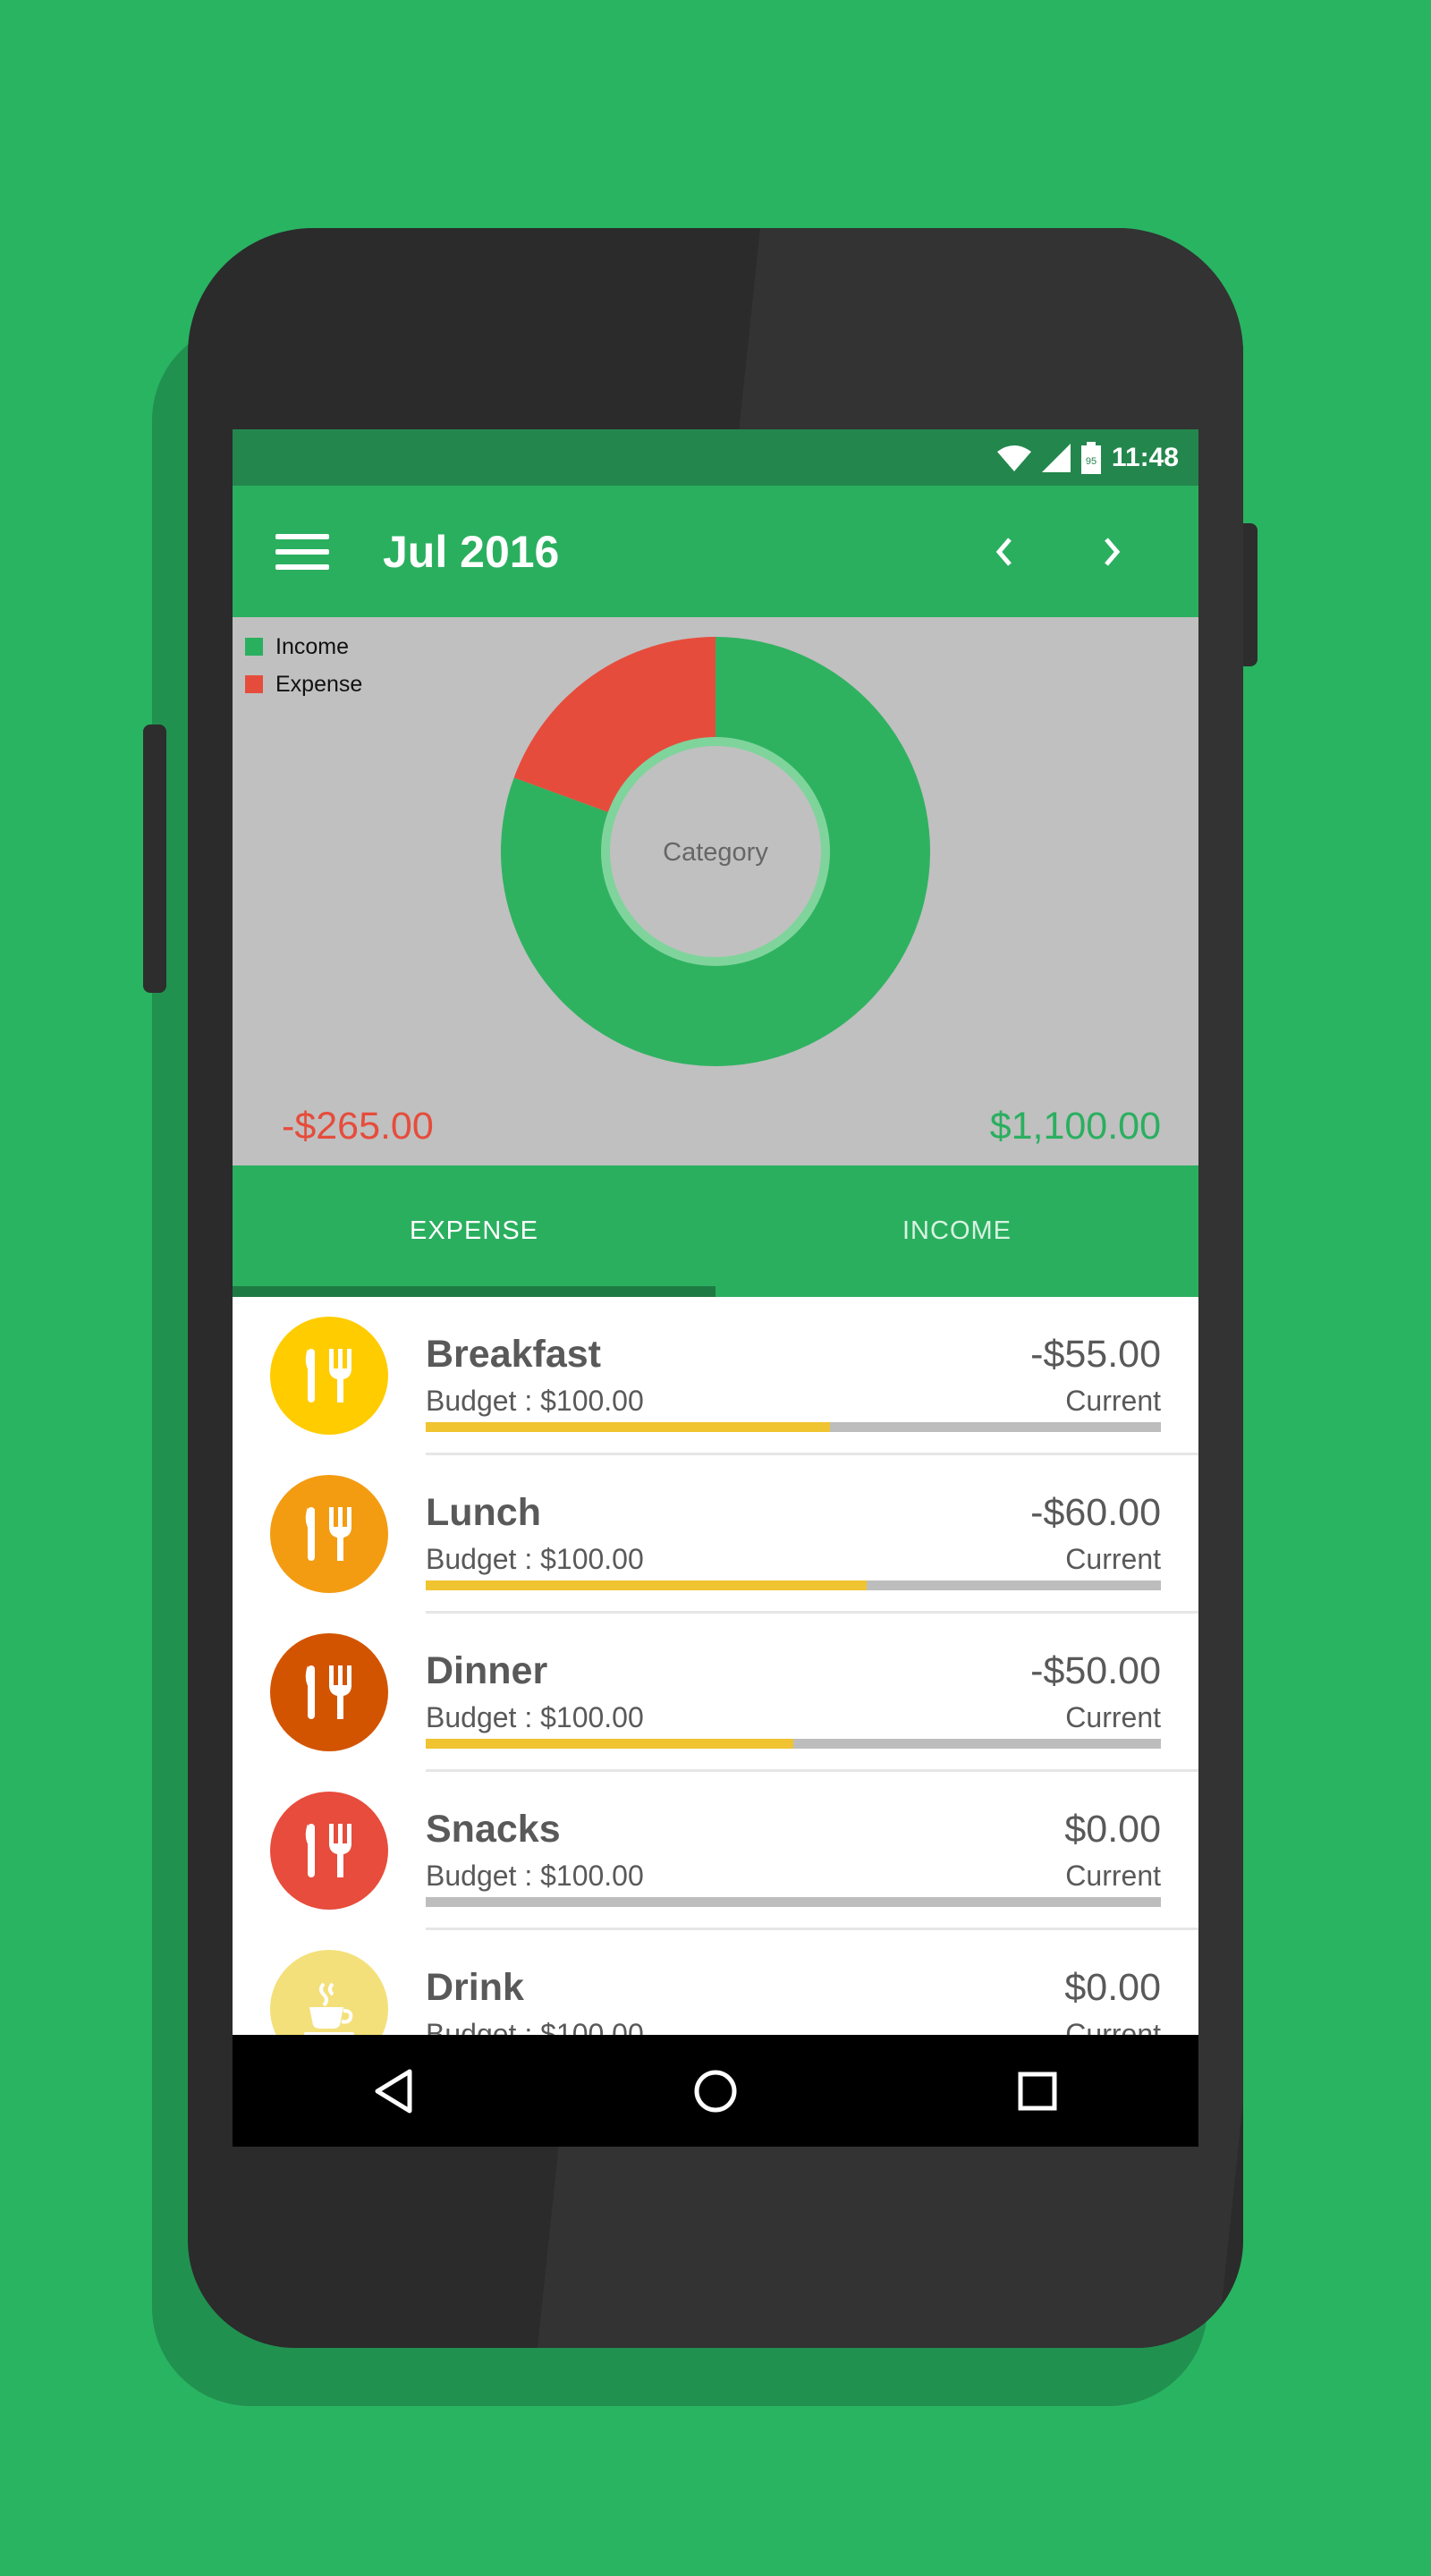 Image resolution: width=1431 pixels, height=2576 pixels. I want to click on legend-swatch-income, so click(254, 647).